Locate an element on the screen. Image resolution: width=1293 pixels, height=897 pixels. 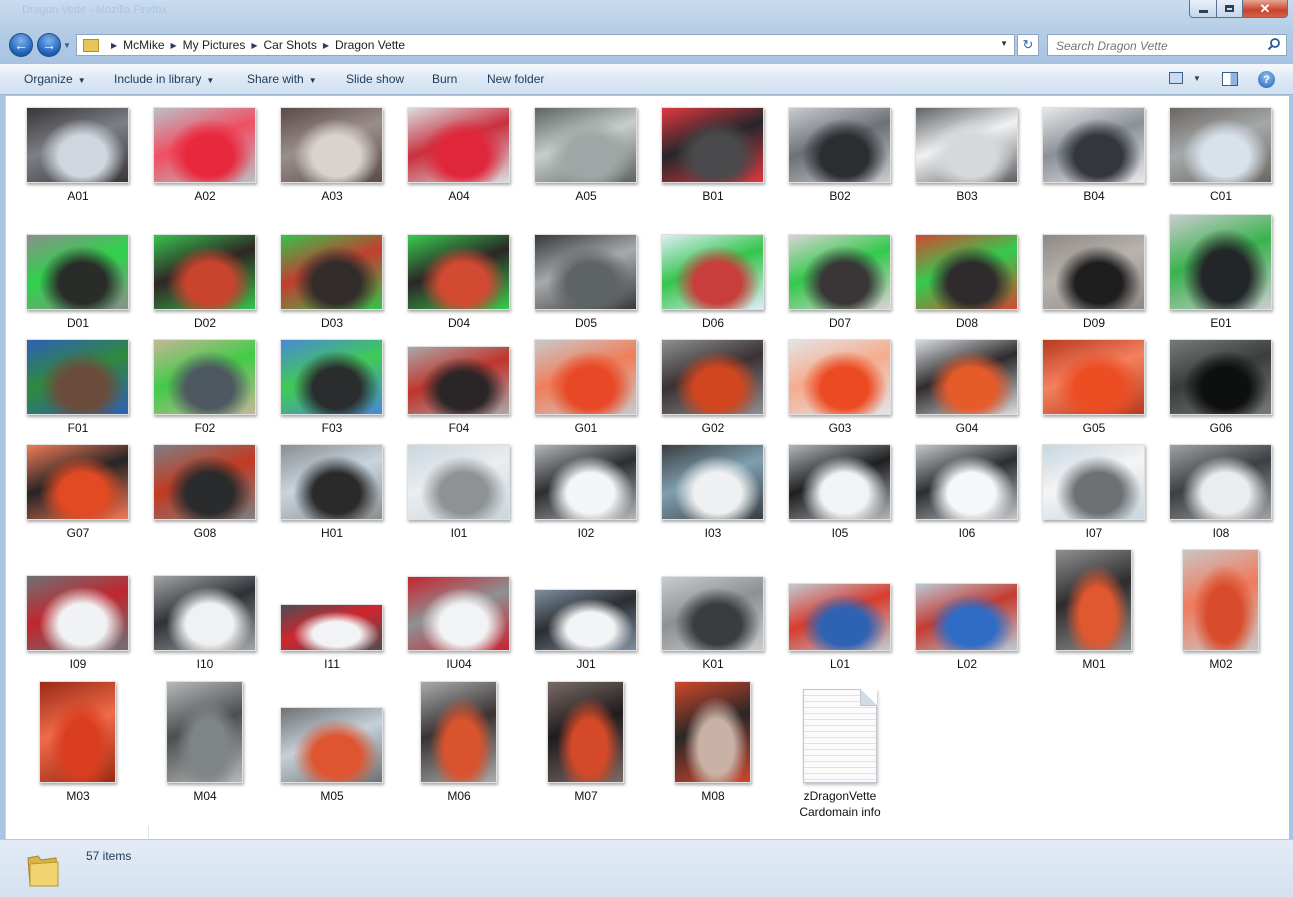
breadcrumb-my-pictures: My Pictures is located at coordinates (214, 45).